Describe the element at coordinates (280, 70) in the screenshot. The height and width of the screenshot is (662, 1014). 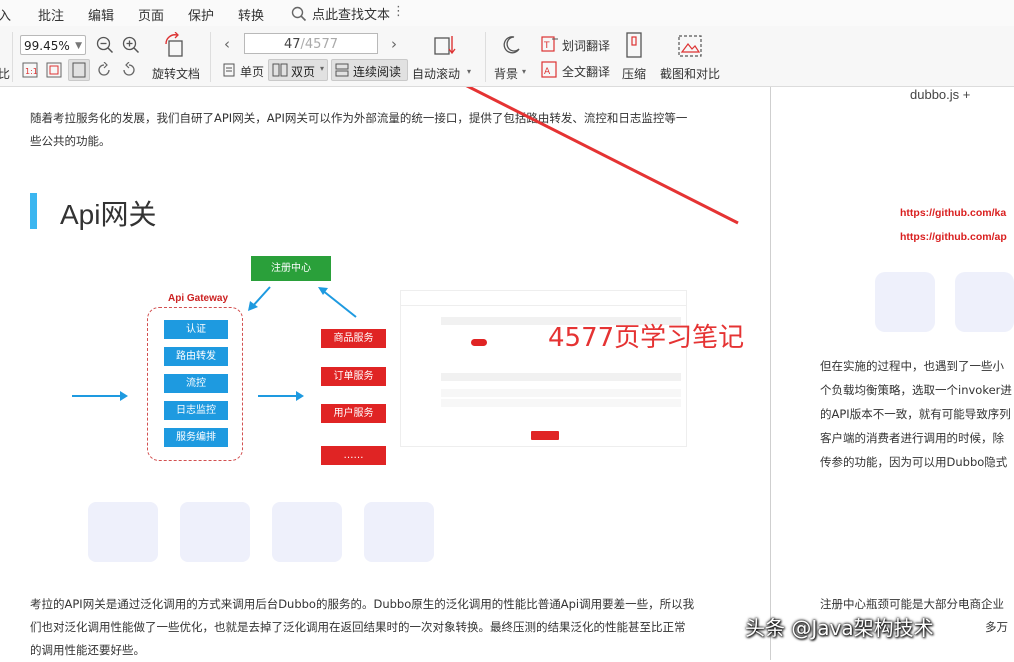
I see `double-page-icon` at that location.